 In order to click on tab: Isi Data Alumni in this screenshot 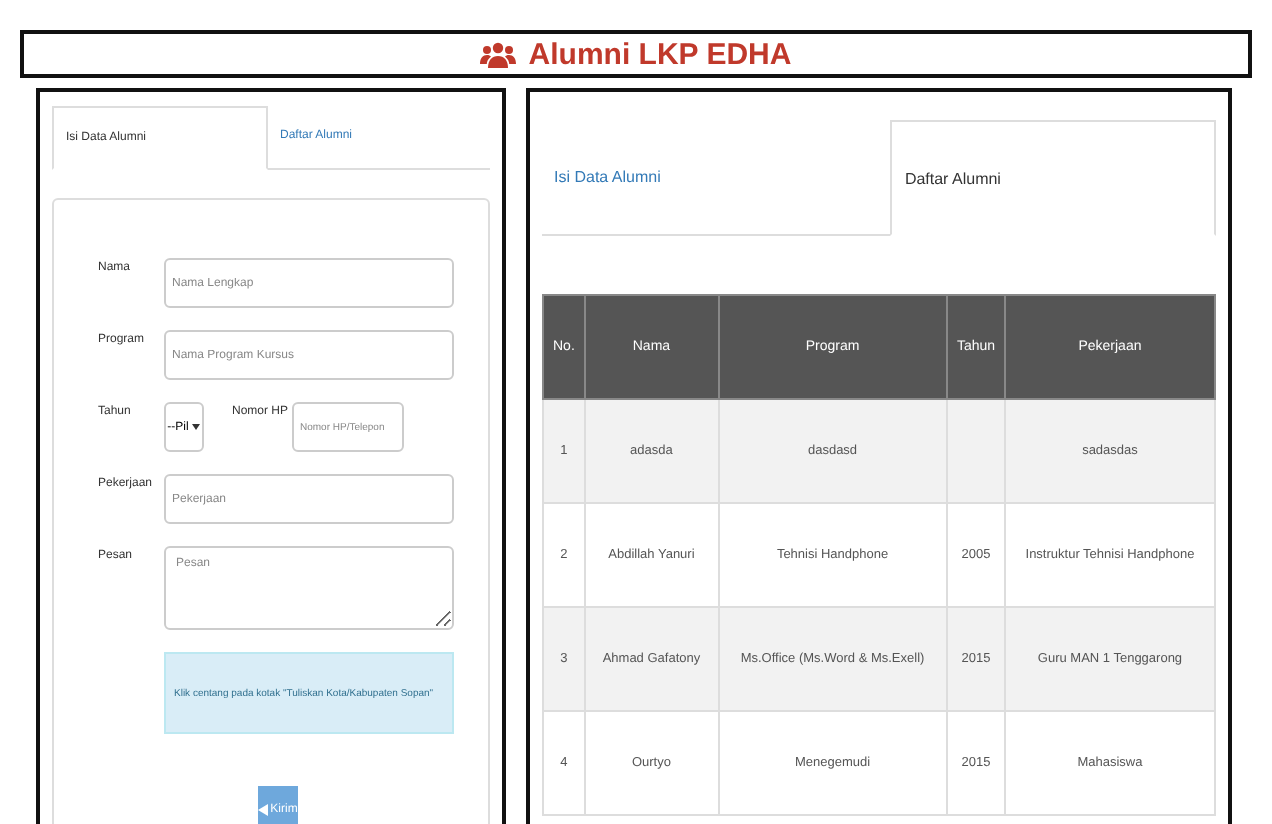, I will do `click(716, 176)`.